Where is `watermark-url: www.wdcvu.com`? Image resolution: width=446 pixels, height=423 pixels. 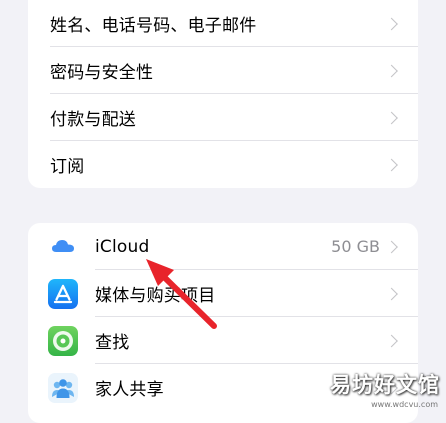
watermark-url: www.wdcvu.com is located at coordinates (404, 404).